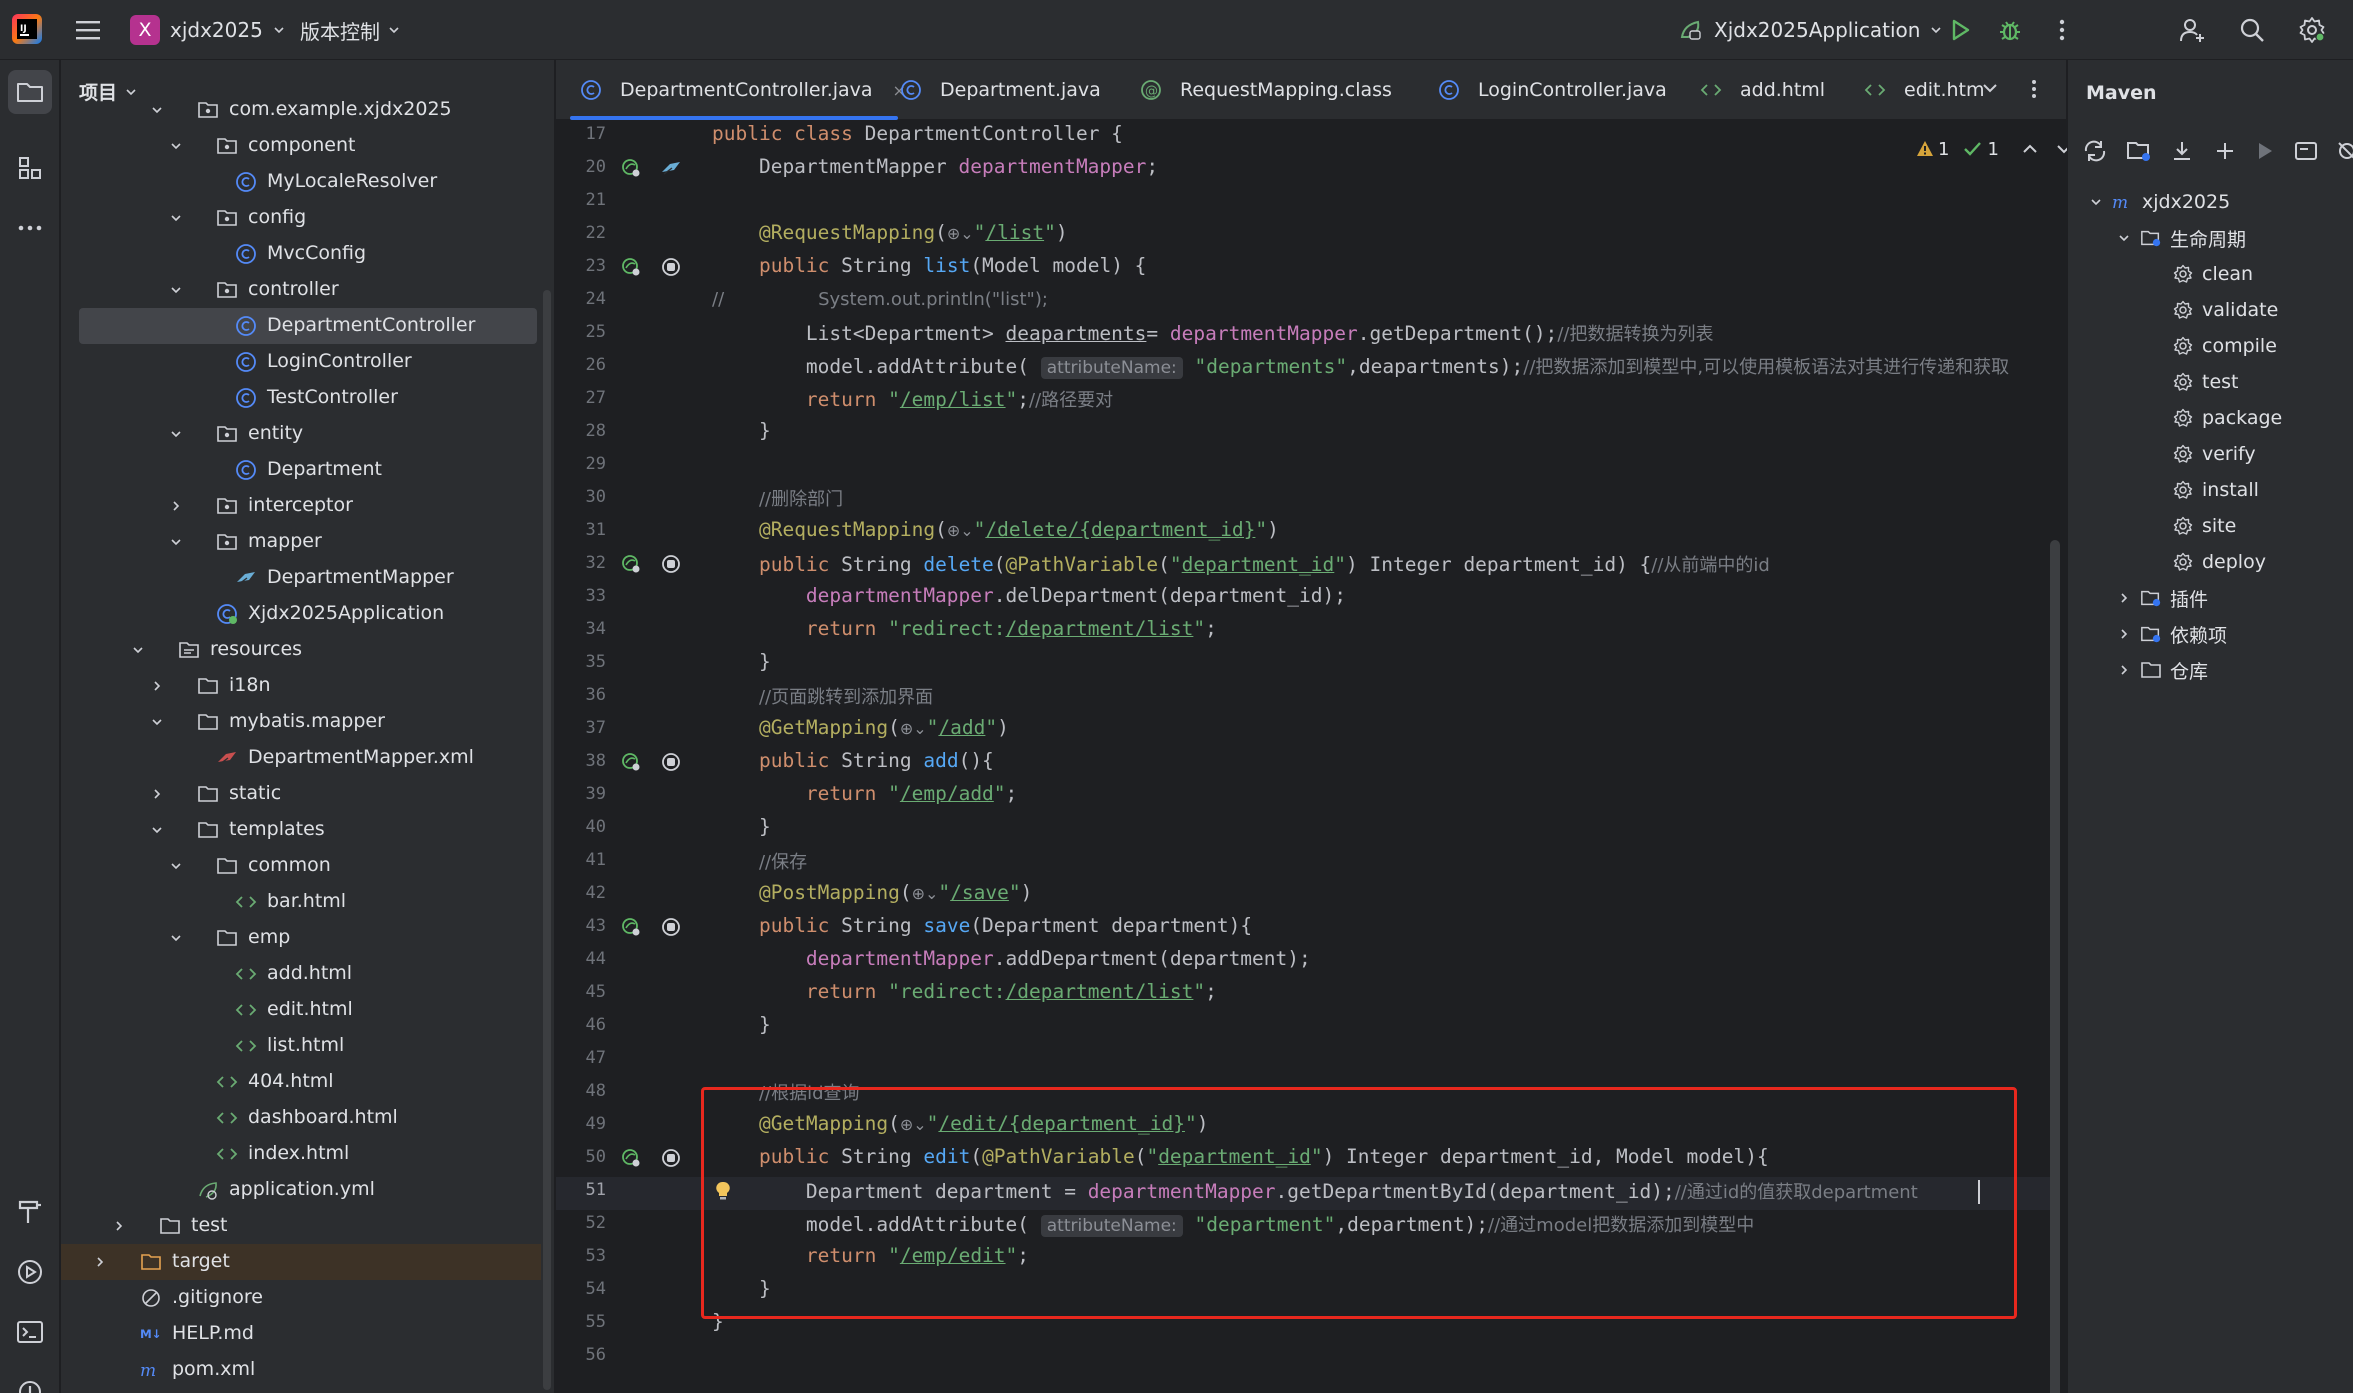  I want to click on maven-phase: package, so click(2227, 418).